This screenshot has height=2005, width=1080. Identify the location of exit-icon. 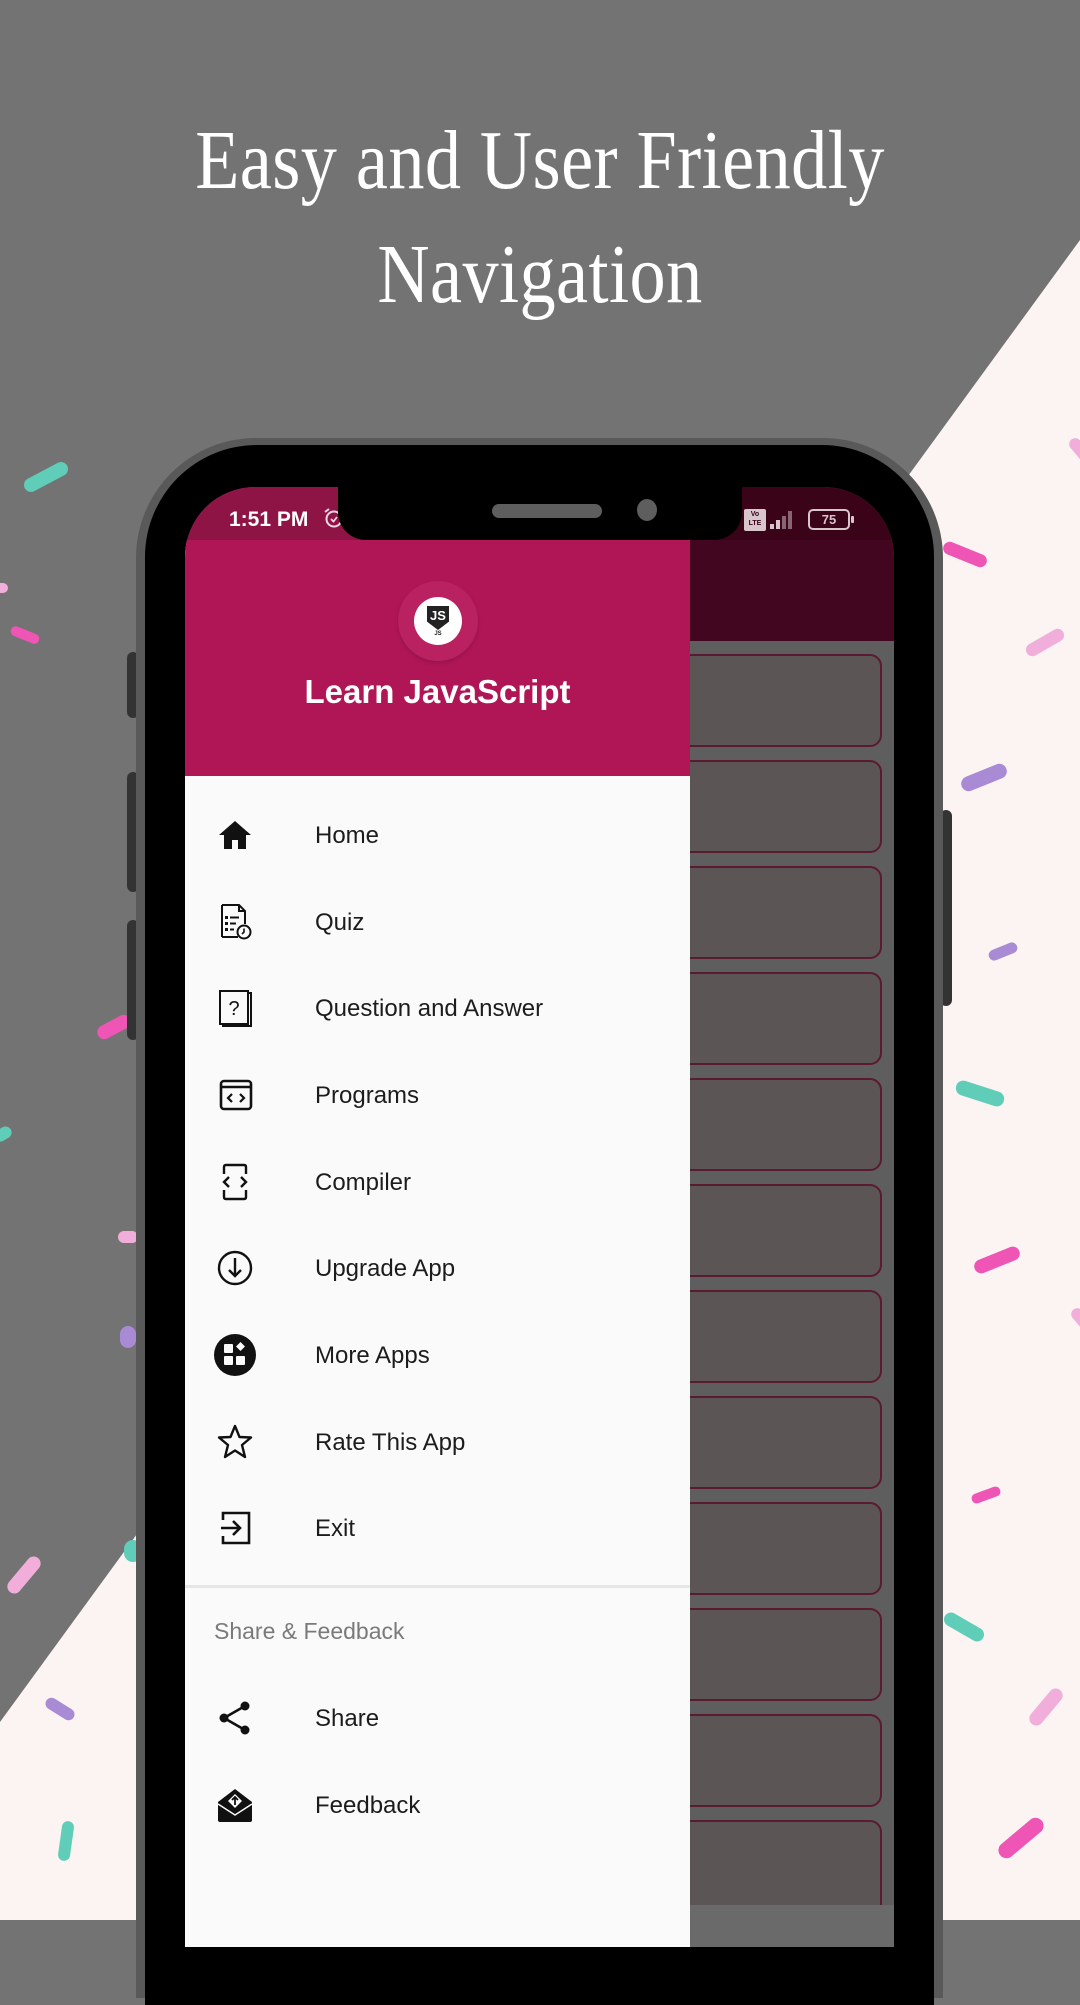
(235, 1528).